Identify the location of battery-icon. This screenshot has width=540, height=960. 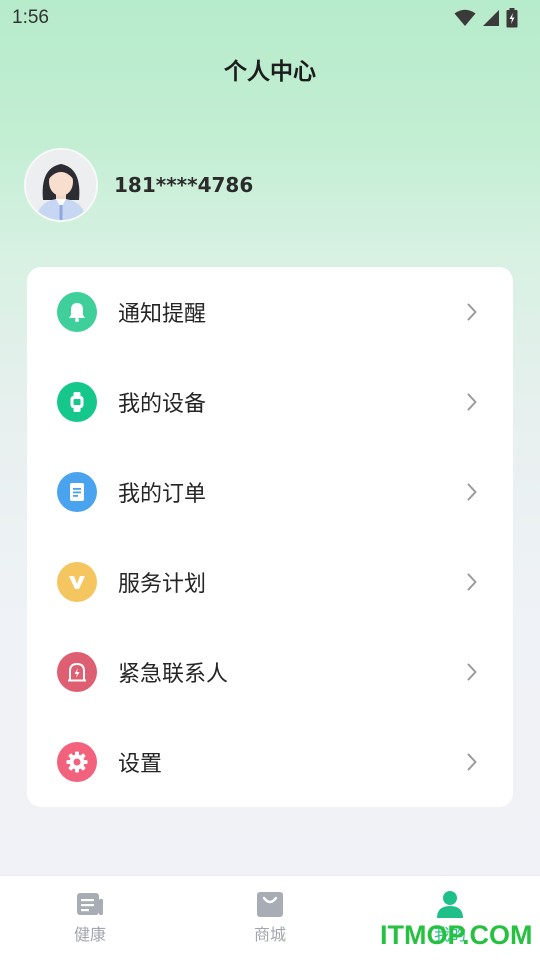
(512, 18).